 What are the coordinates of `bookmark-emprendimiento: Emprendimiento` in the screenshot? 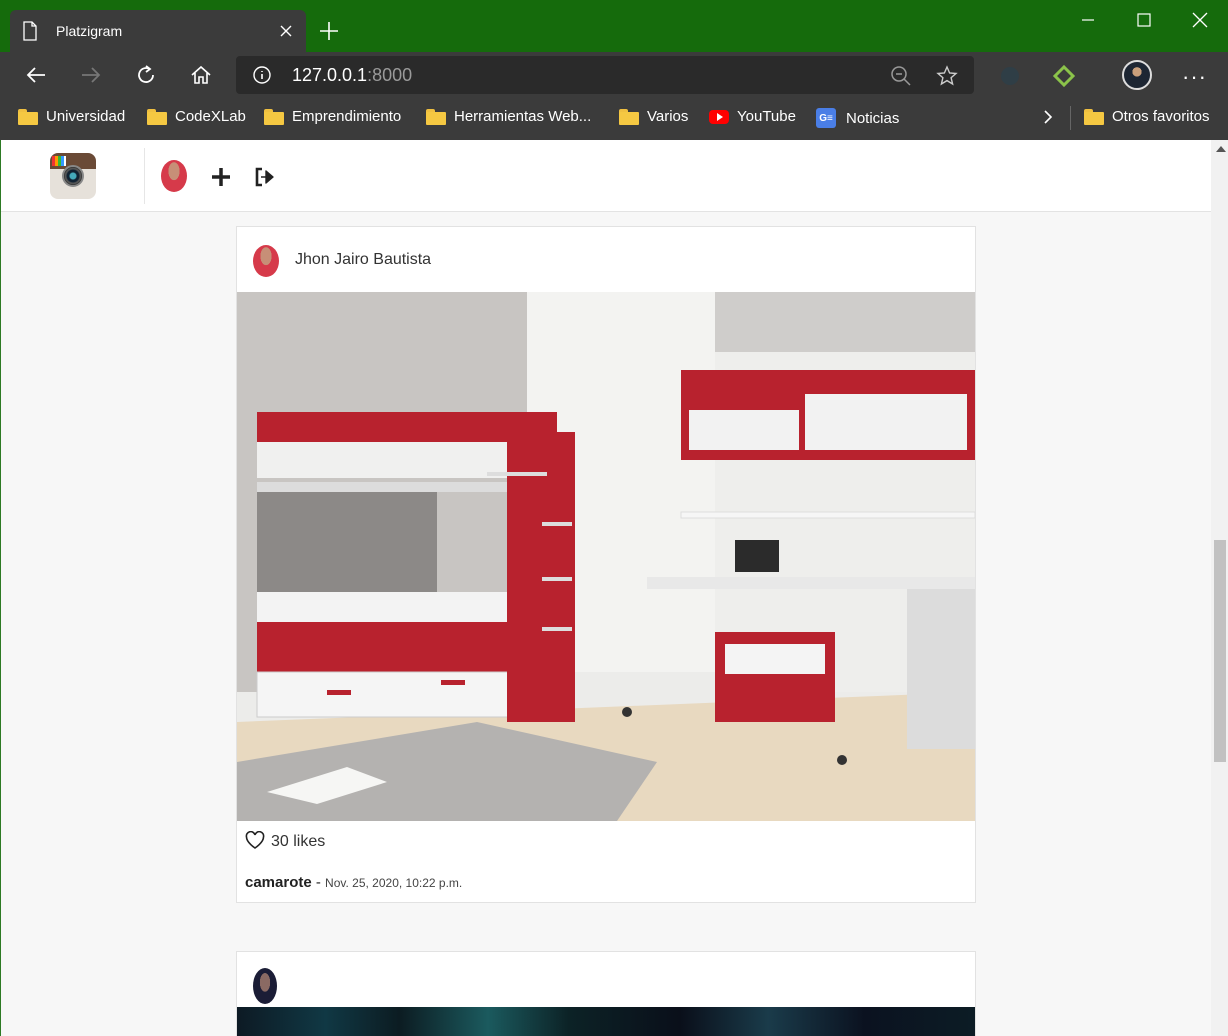 It's located at (332, 116).